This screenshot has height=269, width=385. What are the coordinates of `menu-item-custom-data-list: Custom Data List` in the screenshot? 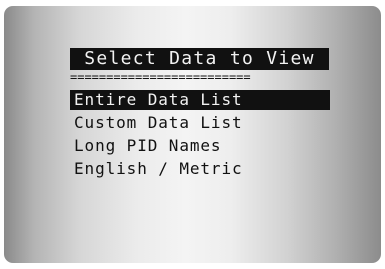 It's located at (200, 123).